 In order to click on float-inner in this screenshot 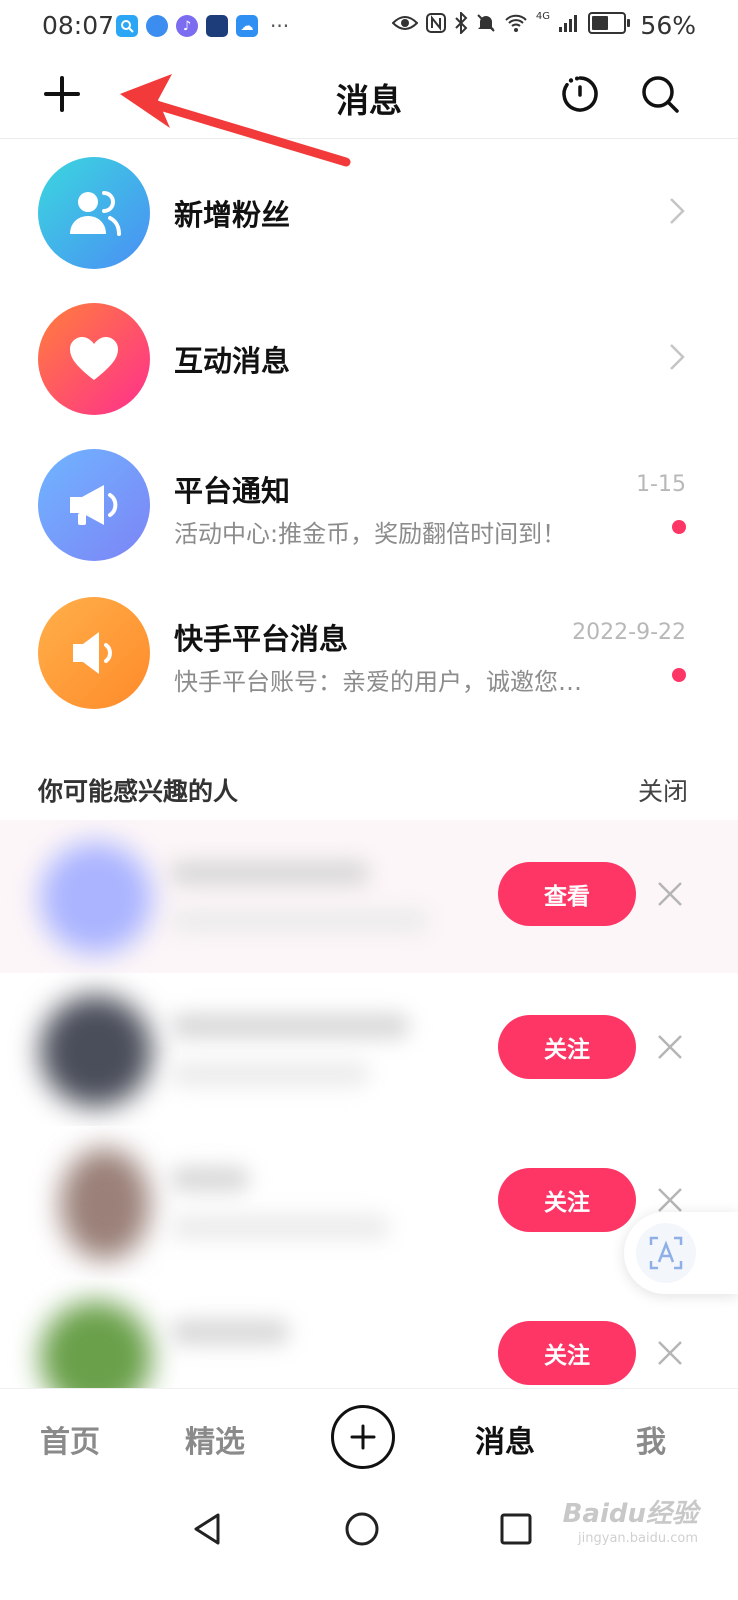, I will do `click(666, 1253)`.